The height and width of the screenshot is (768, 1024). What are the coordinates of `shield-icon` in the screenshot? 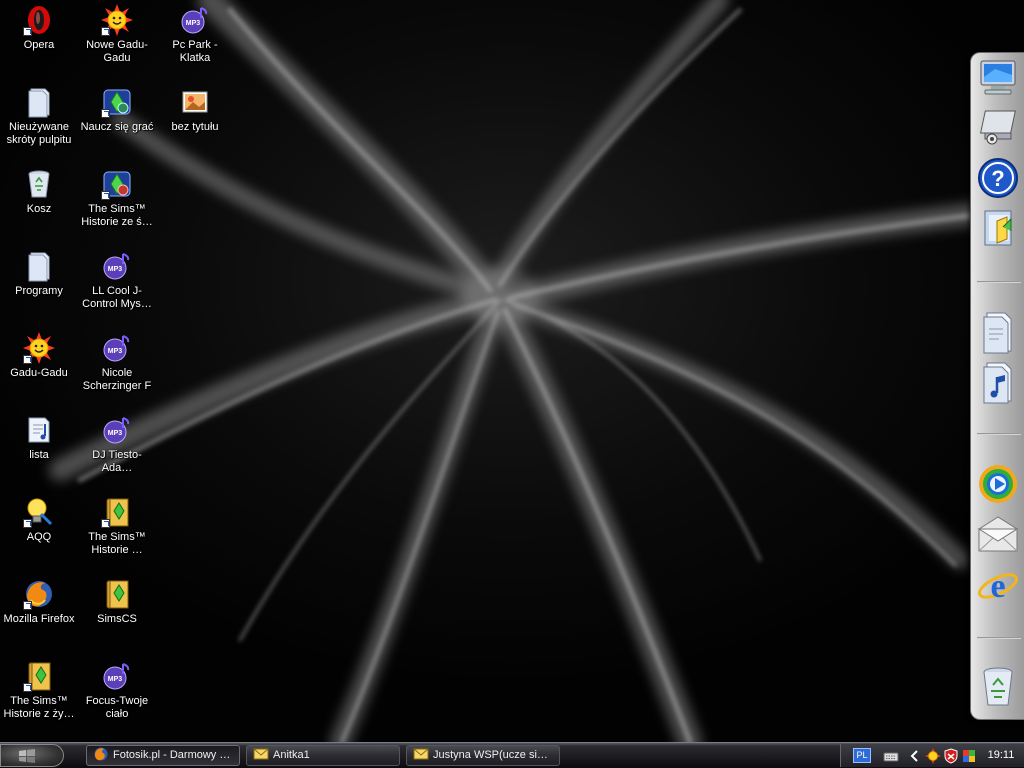 It's located at (951, 756).